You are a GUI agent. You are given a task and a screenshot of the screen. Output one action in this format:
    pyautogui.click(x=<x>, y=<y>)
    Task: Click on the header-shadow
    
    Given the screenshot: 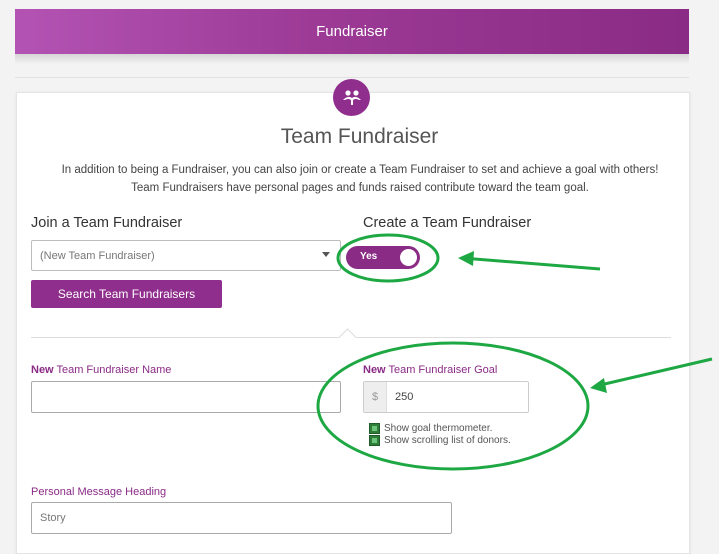 What is the action you would take?
    pyautogui.click(x=352, y=59)
    